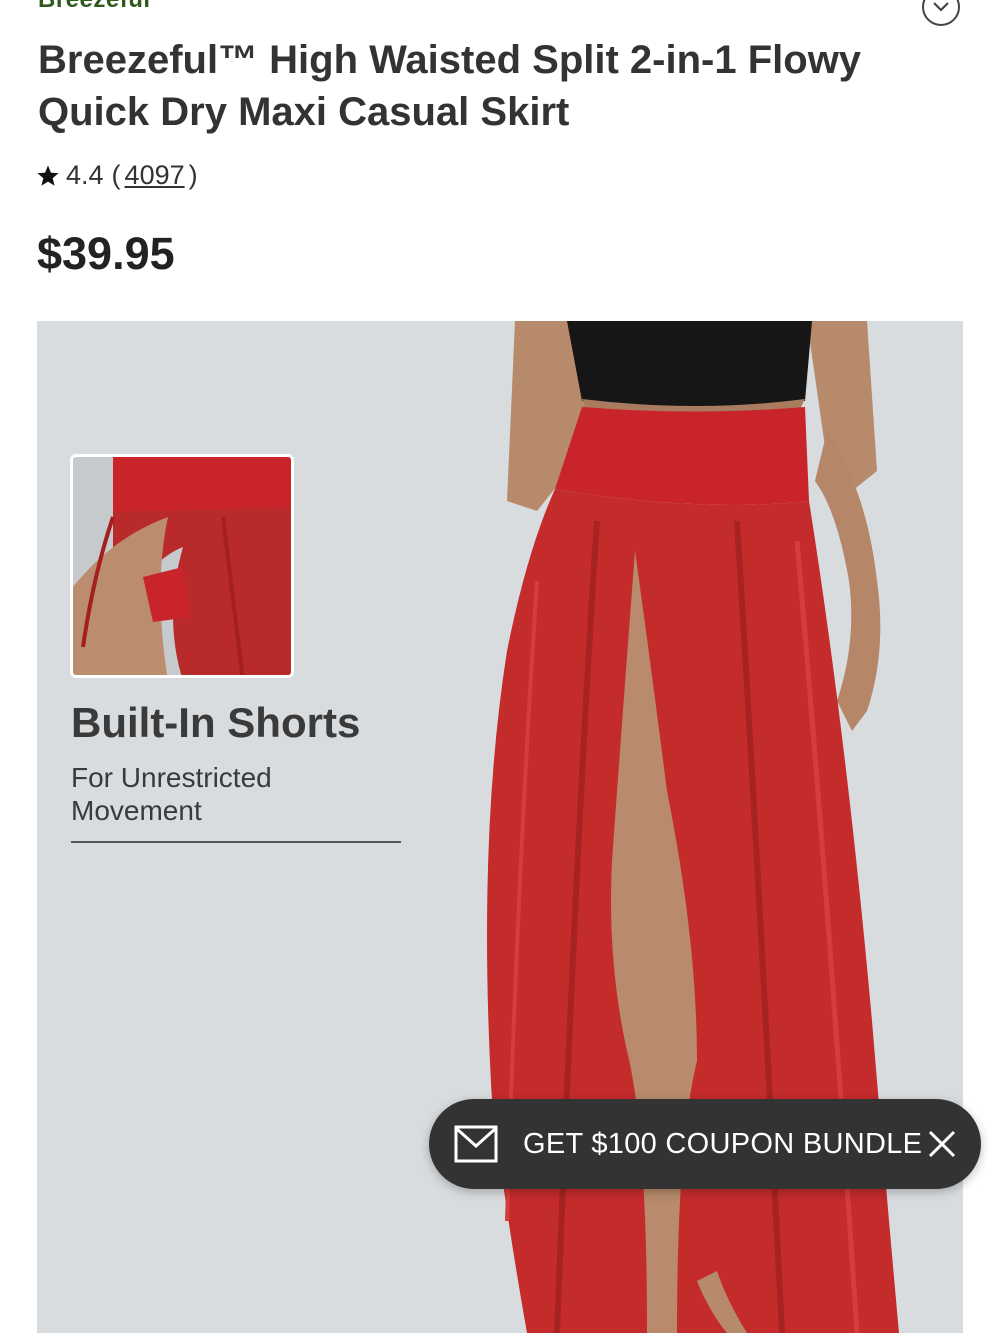 This screenshot has height=1333, width=1000. I want to click on coupon-banner: GET $100 COUPON BUNDLE, so click(705, 1144).